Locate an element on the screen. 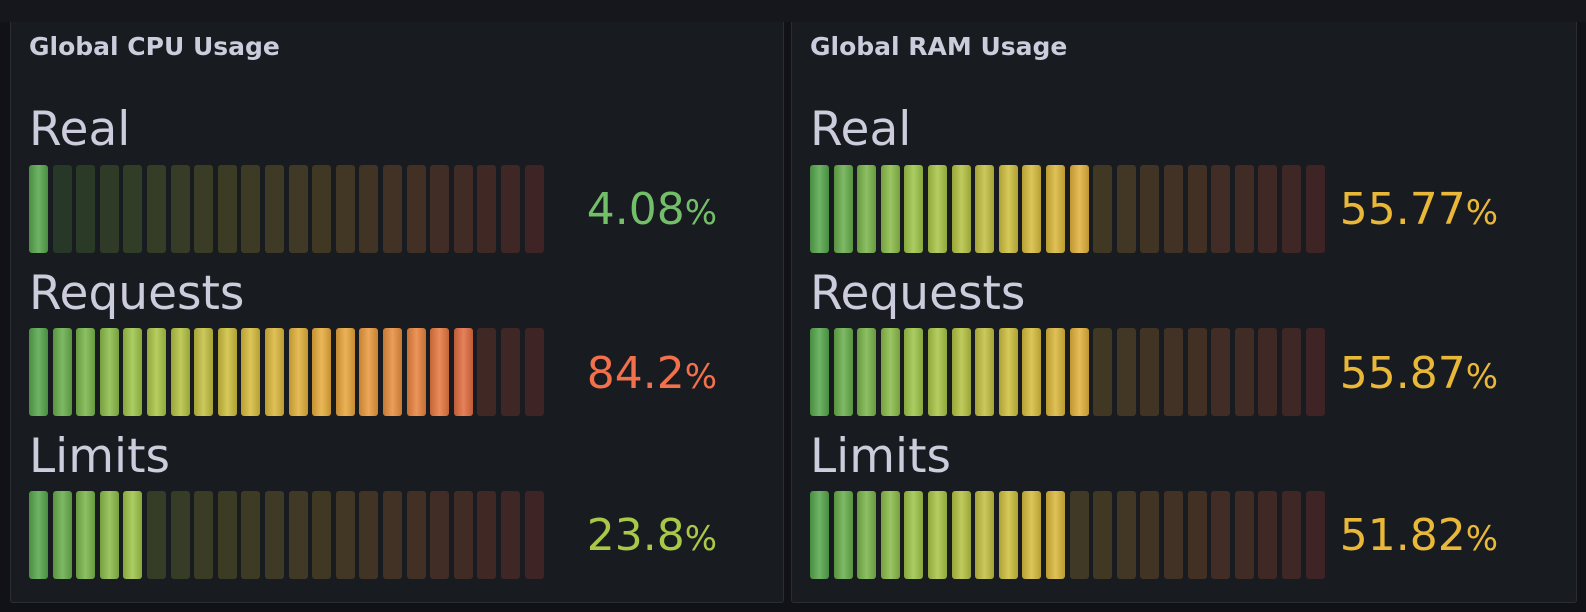  gauge-value-number: 55.77 is located at coordinates (1402, 209).